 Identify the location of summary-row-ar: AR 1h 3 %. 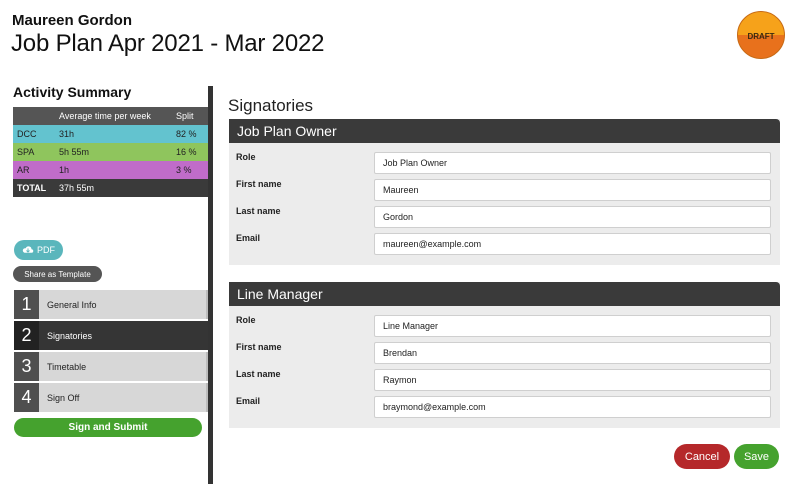
(110, 170).